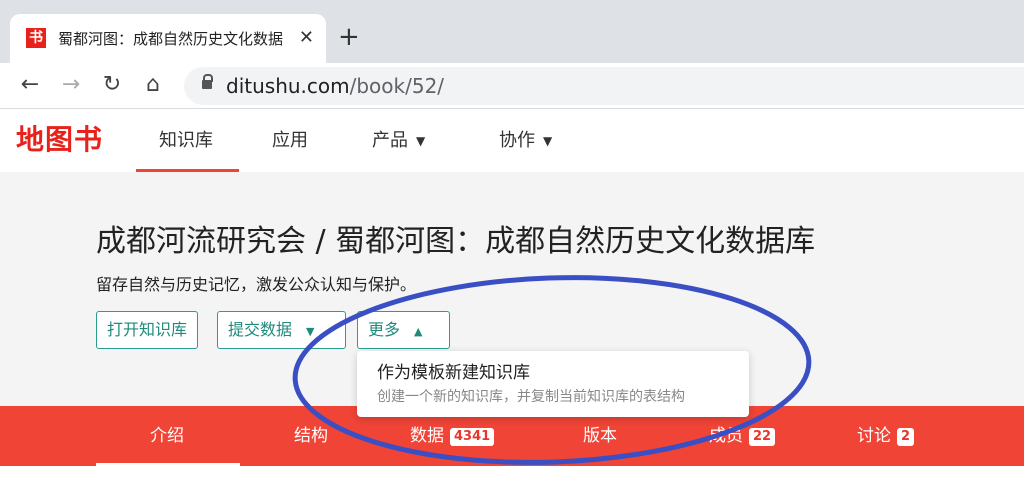 The height and width of the screenshot is (497, 1024). Describe the element at coordinates (512, 31) in the screenshot. I see `browser-tab-strip: 书 蜀都河图：成都自然历史文化数据 ✕ +` at that location.